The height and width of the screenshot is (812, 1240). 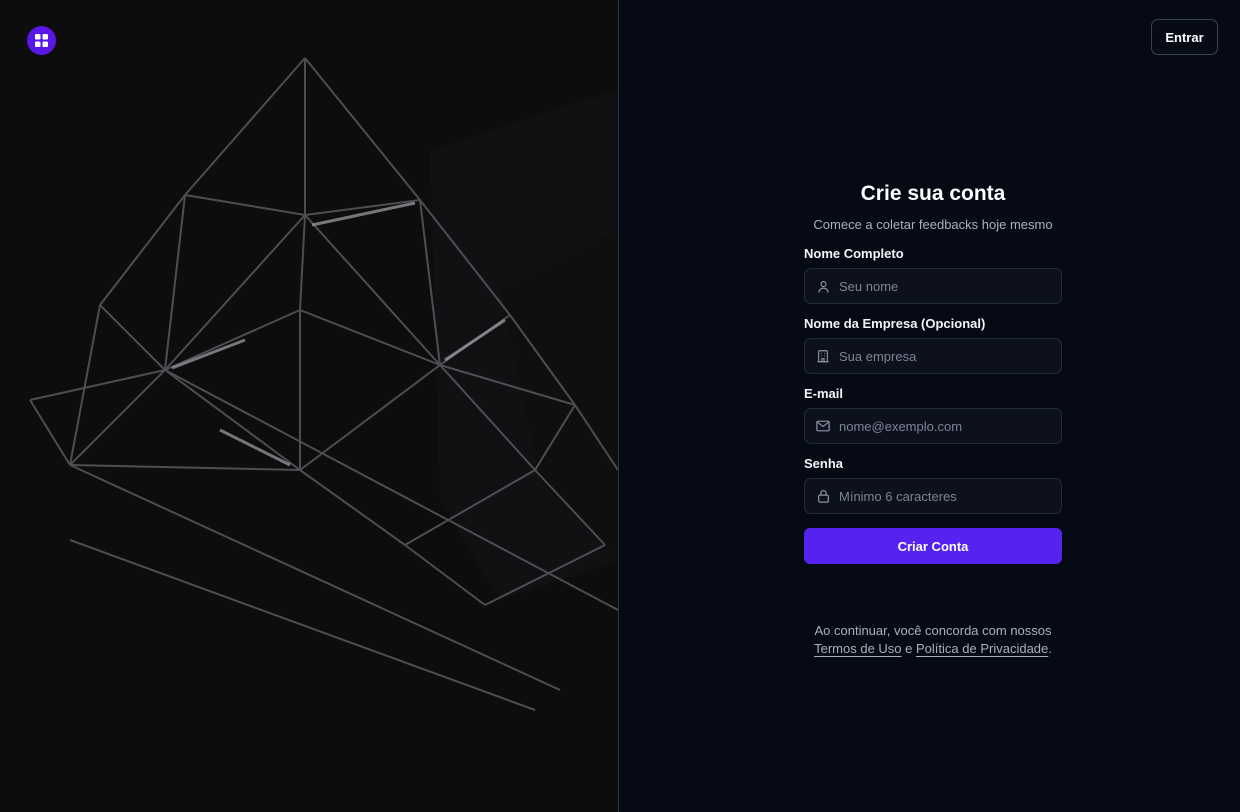 I want to click on legal-conjunction: e, so click(x=909, y=648).